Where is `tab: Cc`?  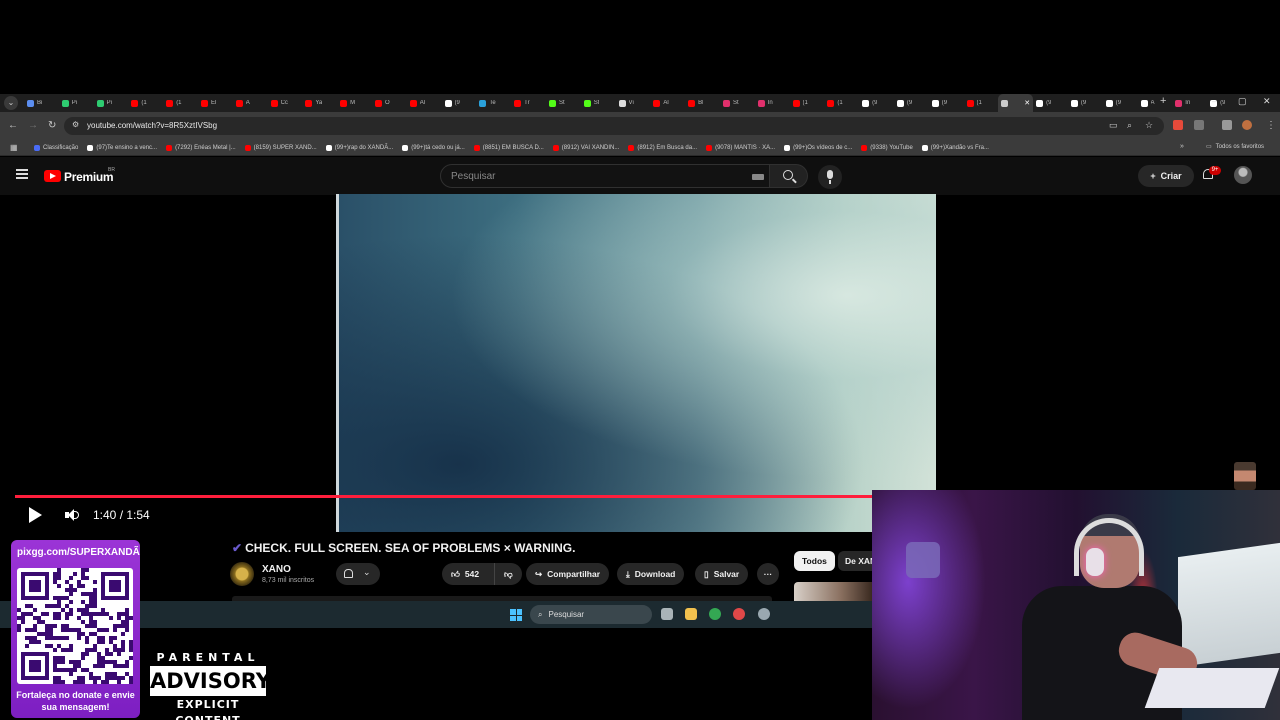 tab: Cc is located at coordinates (285, 103).